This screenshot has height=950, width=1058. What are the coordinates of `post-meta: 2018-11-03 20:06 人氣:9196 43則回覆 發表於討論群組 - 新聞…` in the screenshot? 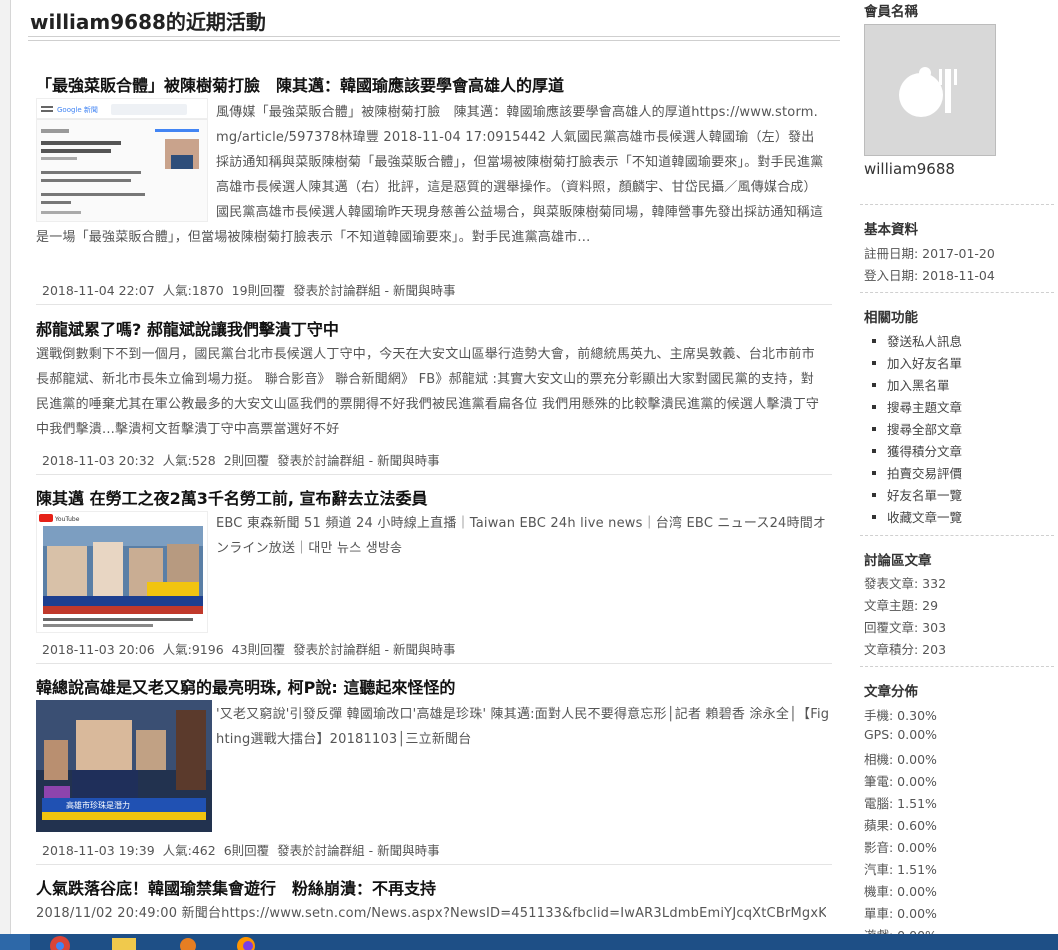 It's located at (253, 648).